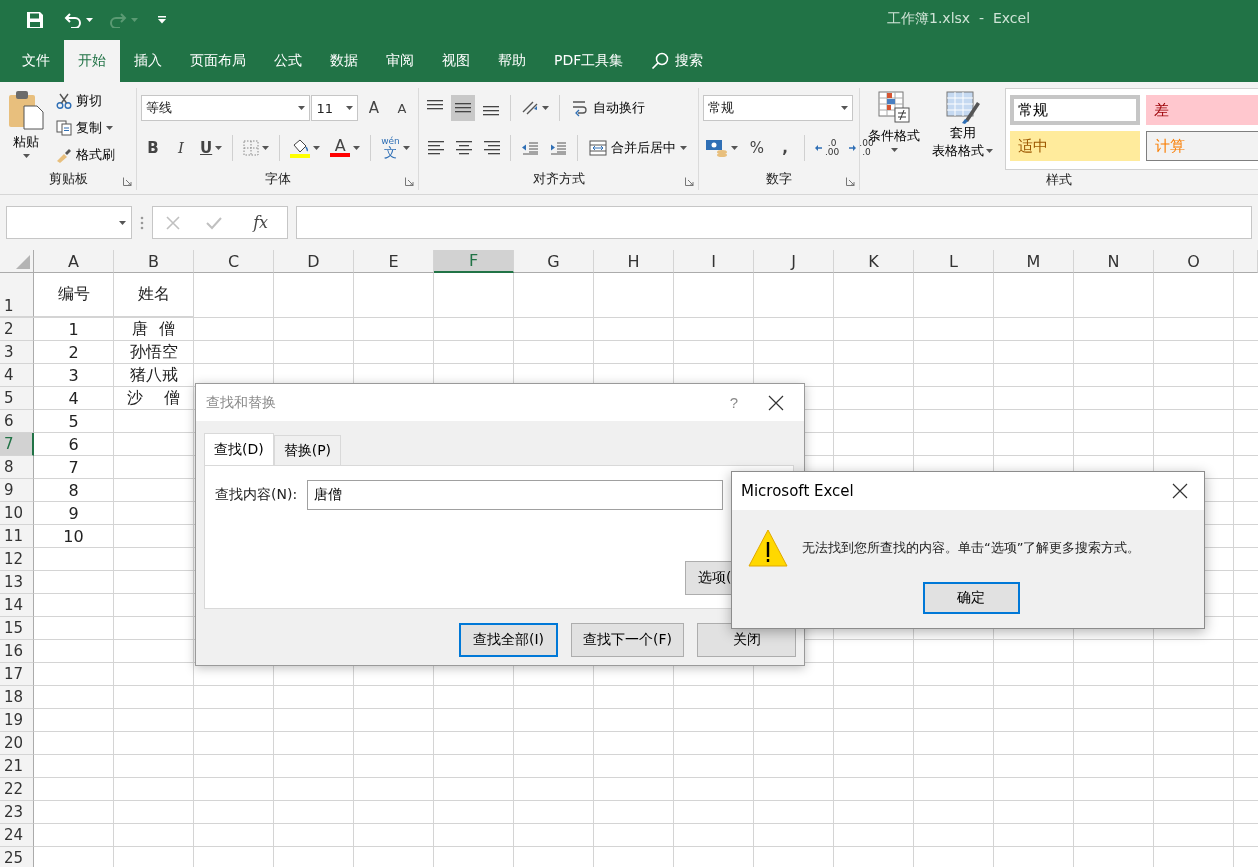  What do you see at coordinates (627, 640) in the screenshot?
I see `dialog-button: 查找下一个(F)` at bounding box center [627, 640].